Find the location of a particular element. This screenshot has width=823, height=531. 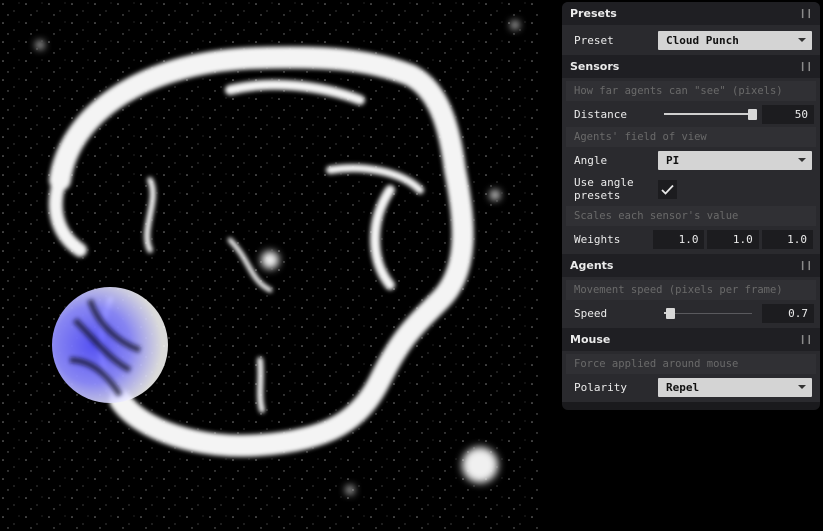

speed-slider is located at coordinates (708, 313).